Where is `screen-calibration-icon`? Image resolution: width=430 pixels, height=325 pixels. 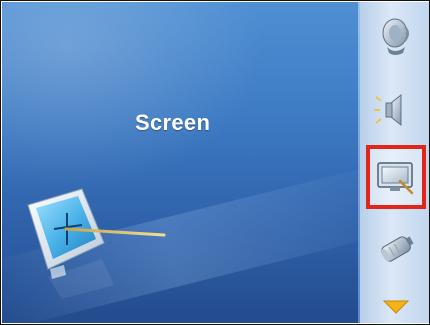
screen-calibration-icon is located at coordinates (96, 243).